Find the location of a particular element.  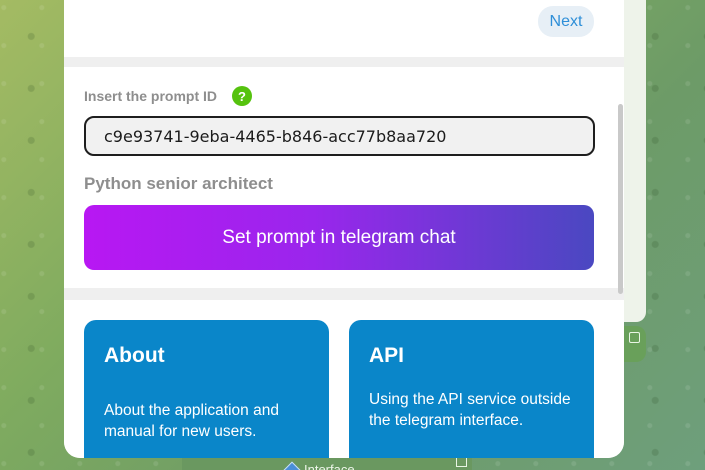

prompt-name: Python senior architect is located at coordinates (178, 183).